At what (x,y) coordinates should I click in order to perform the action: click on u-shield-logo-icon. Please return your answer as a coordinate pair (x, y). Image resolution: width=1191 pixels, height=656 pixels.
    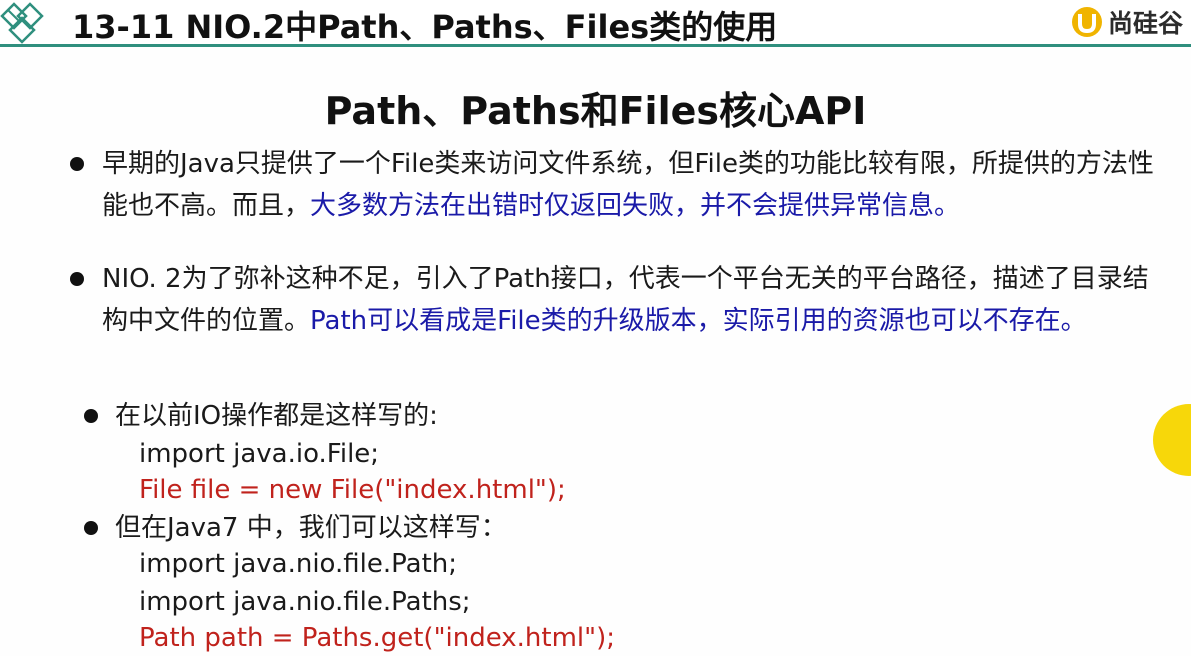
    Looking at the image, I should click on (1086, 22).